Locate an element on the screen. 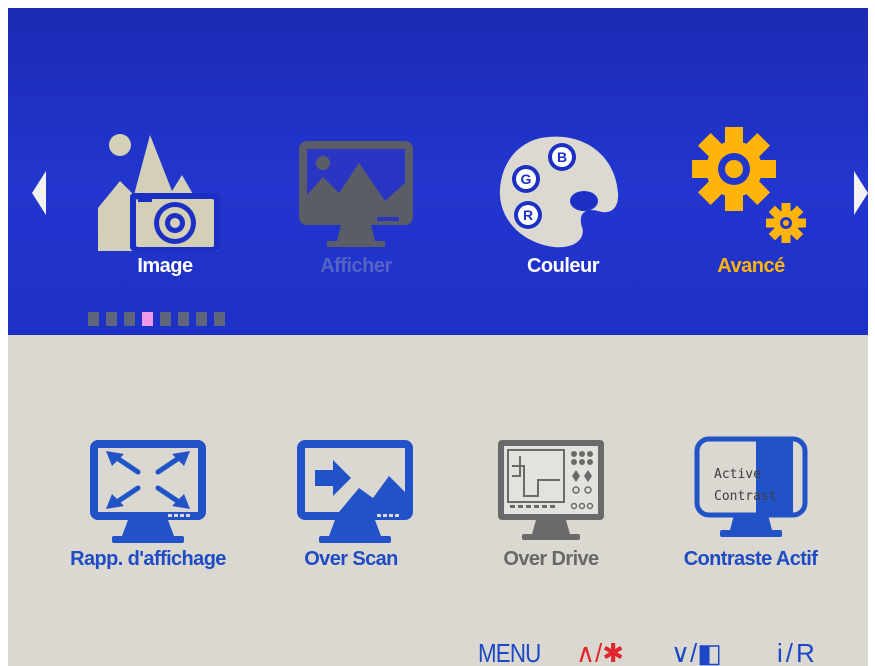 The width and height of the screenshot is (875, 666). mountain-camera-icon is located at coordinates (159, 192).